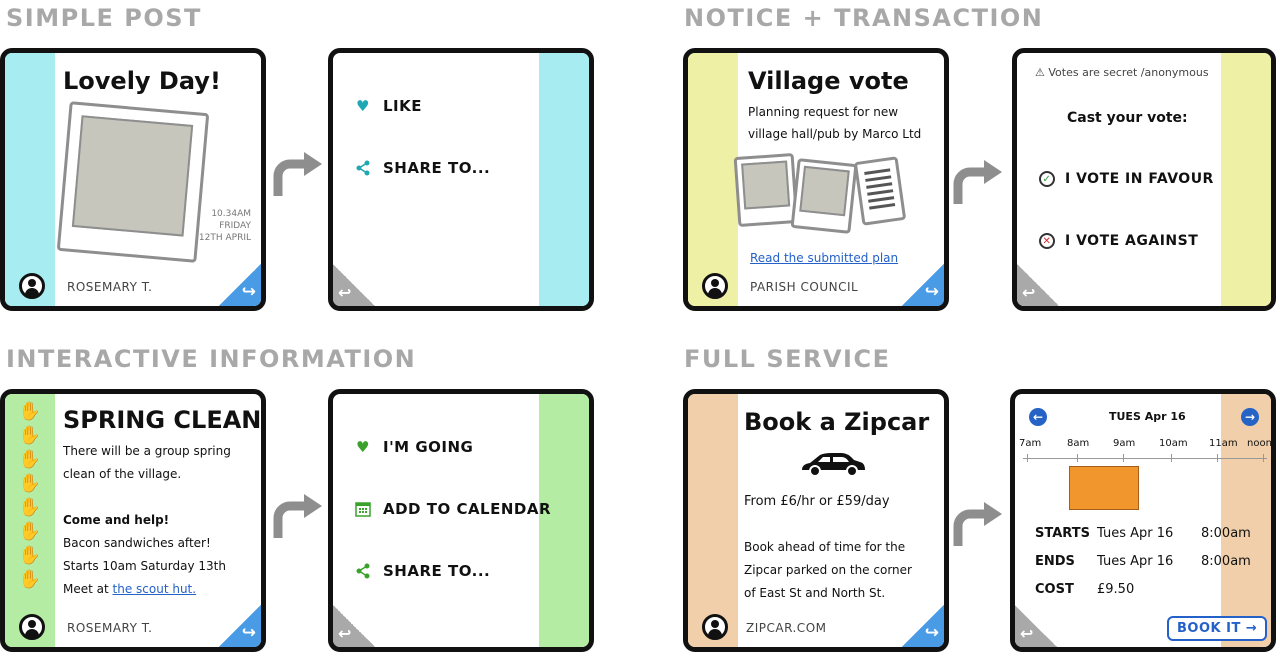 The height and width of the screenshot is (663, 1280). I want to click on cast-vote-label: Cast your vote:, so click(1127, 118).